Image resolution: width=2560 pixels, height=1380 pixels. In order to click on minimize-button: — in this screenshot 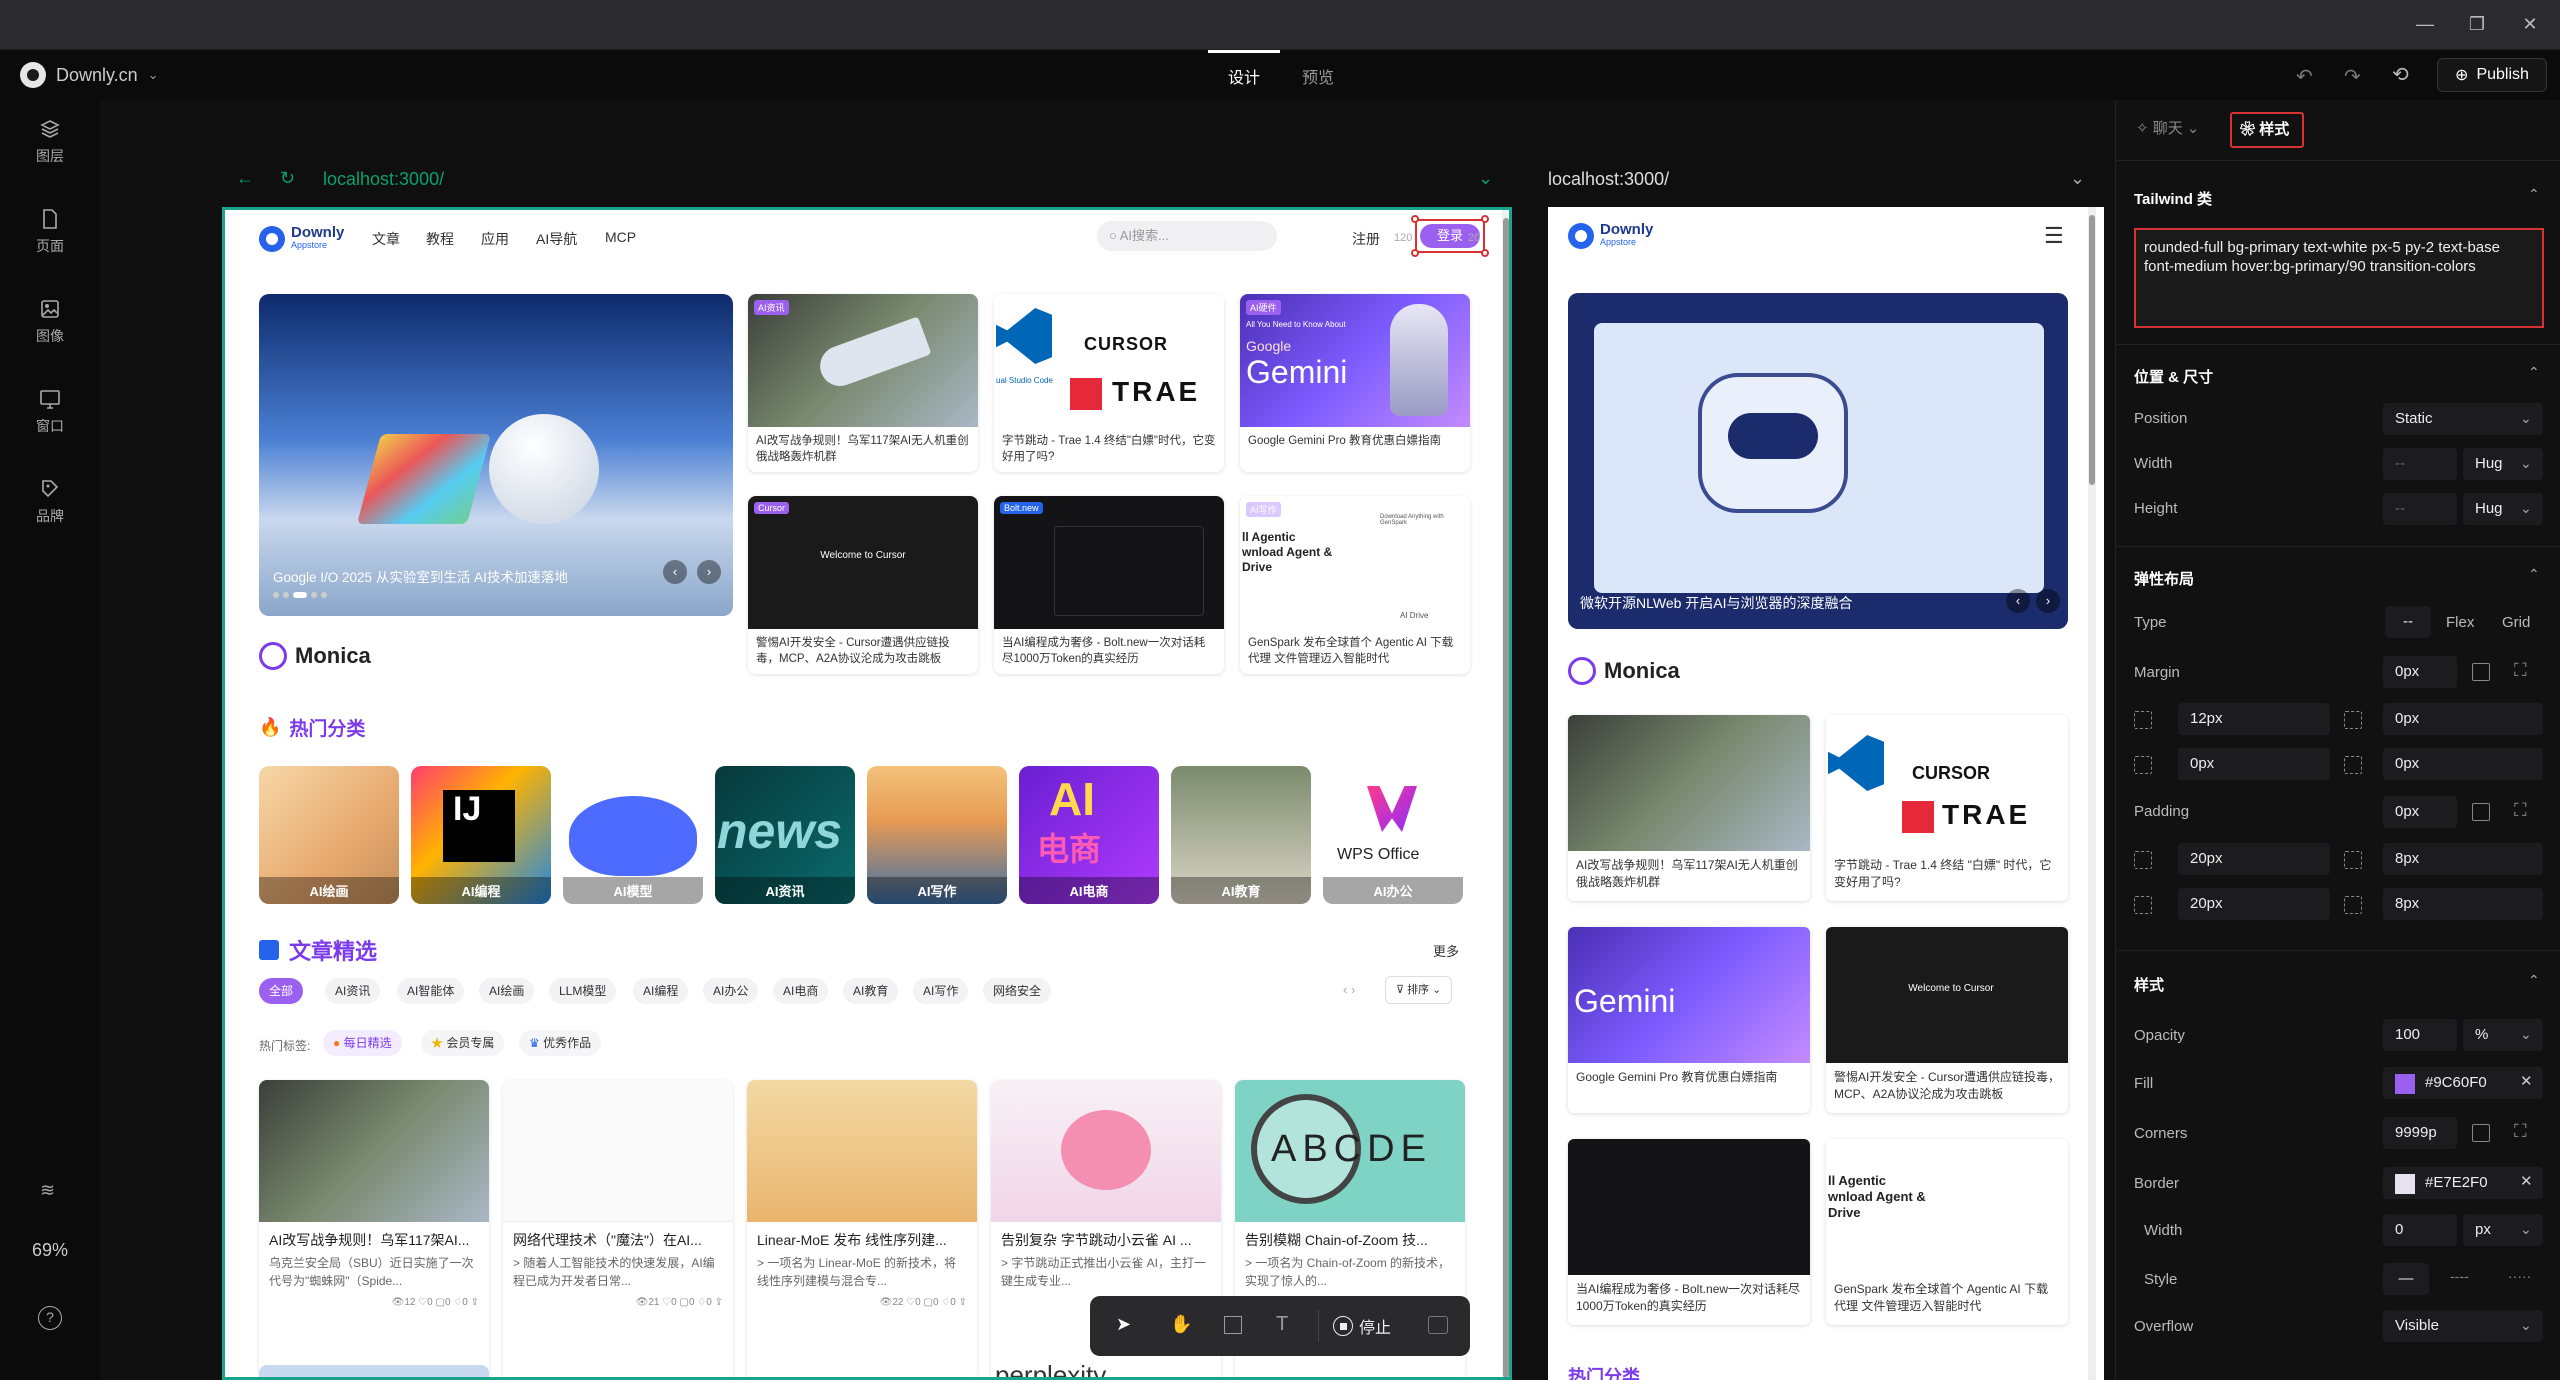, I will do `click(2425, 24)`.